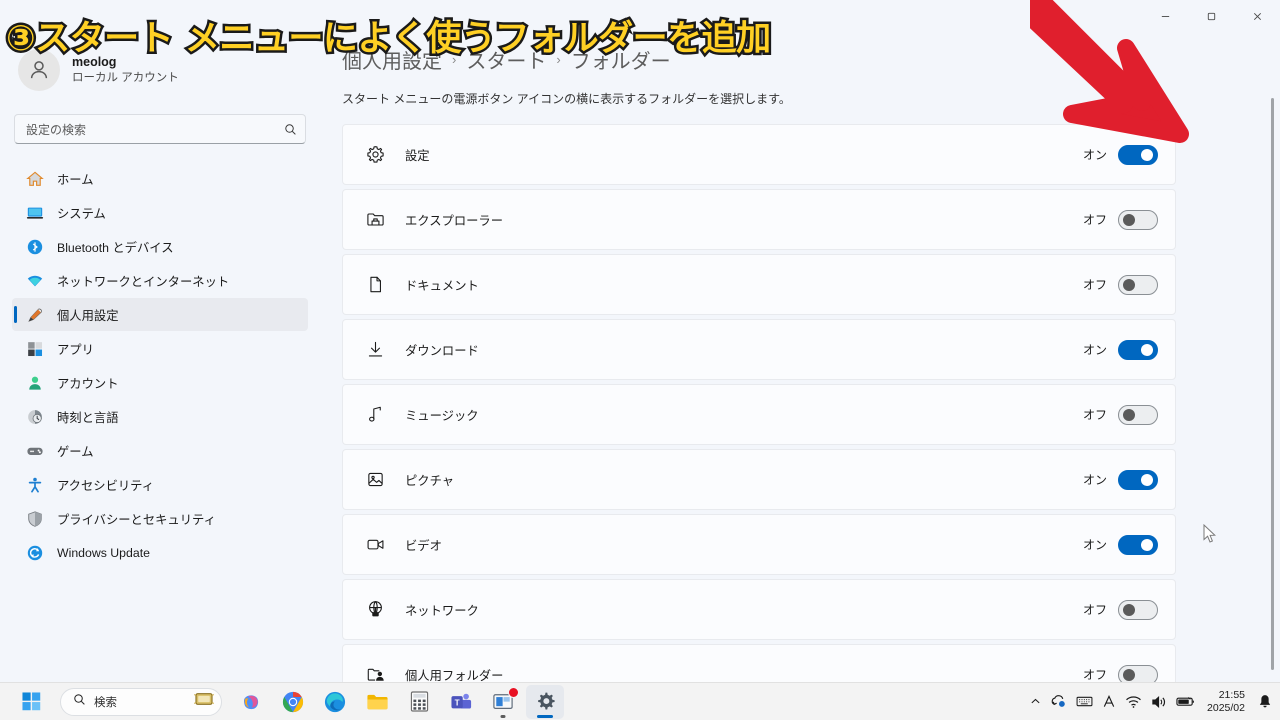  I want to click on teams-icon: T, so click(461, 701).